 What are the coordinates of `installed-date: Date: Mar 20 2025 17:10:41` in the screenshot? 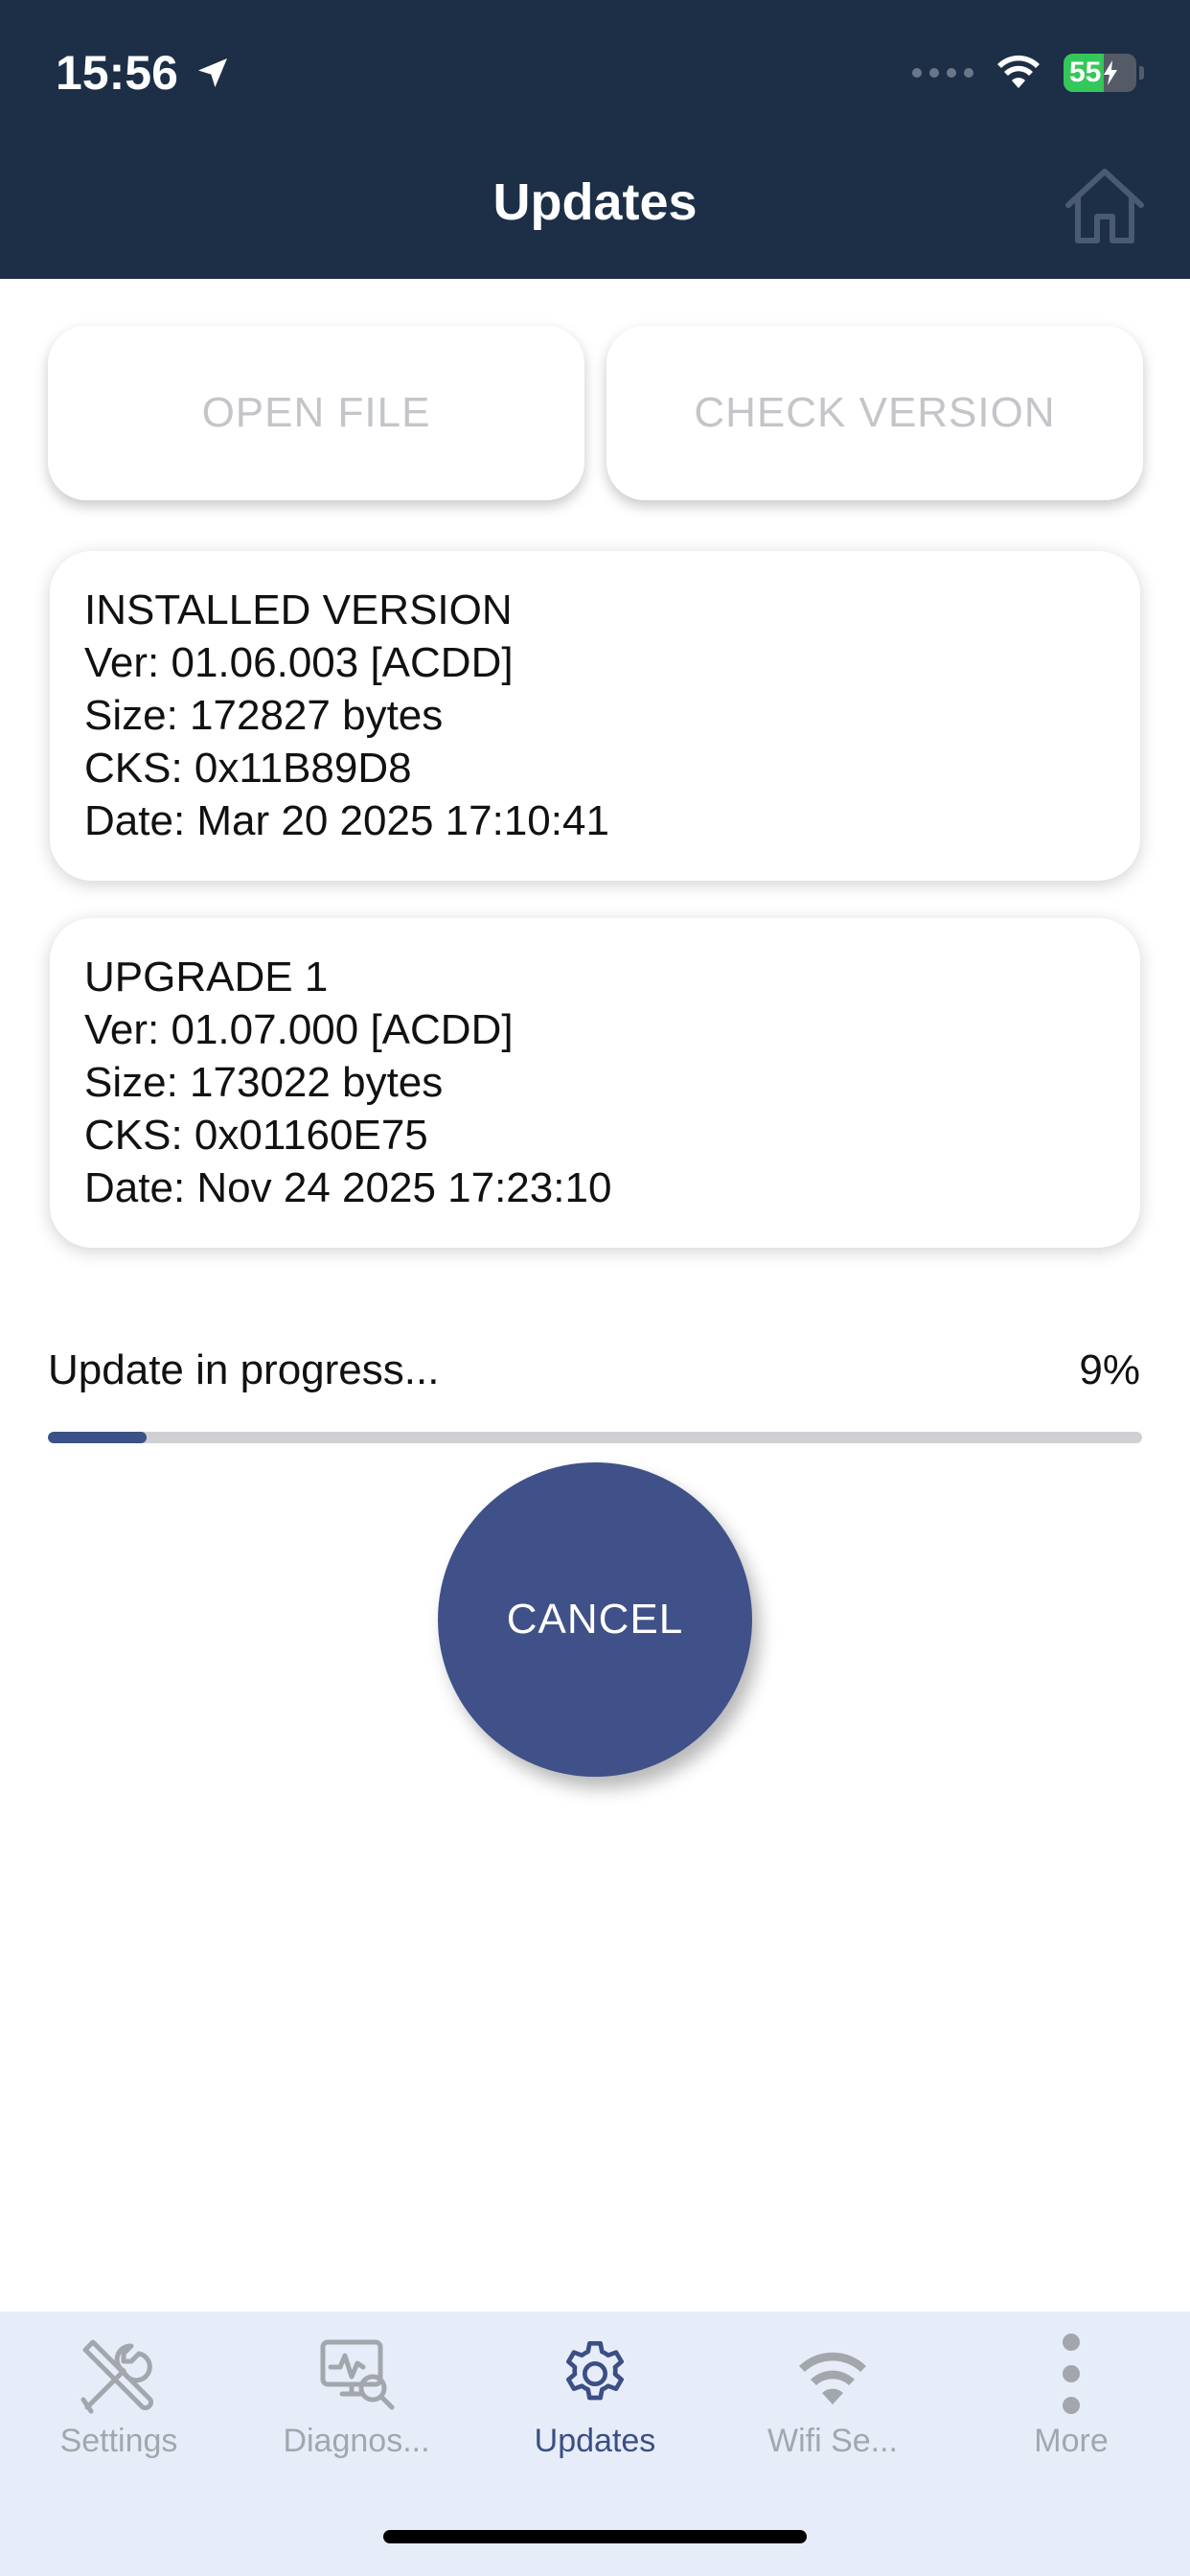 It's located at (347, 820).